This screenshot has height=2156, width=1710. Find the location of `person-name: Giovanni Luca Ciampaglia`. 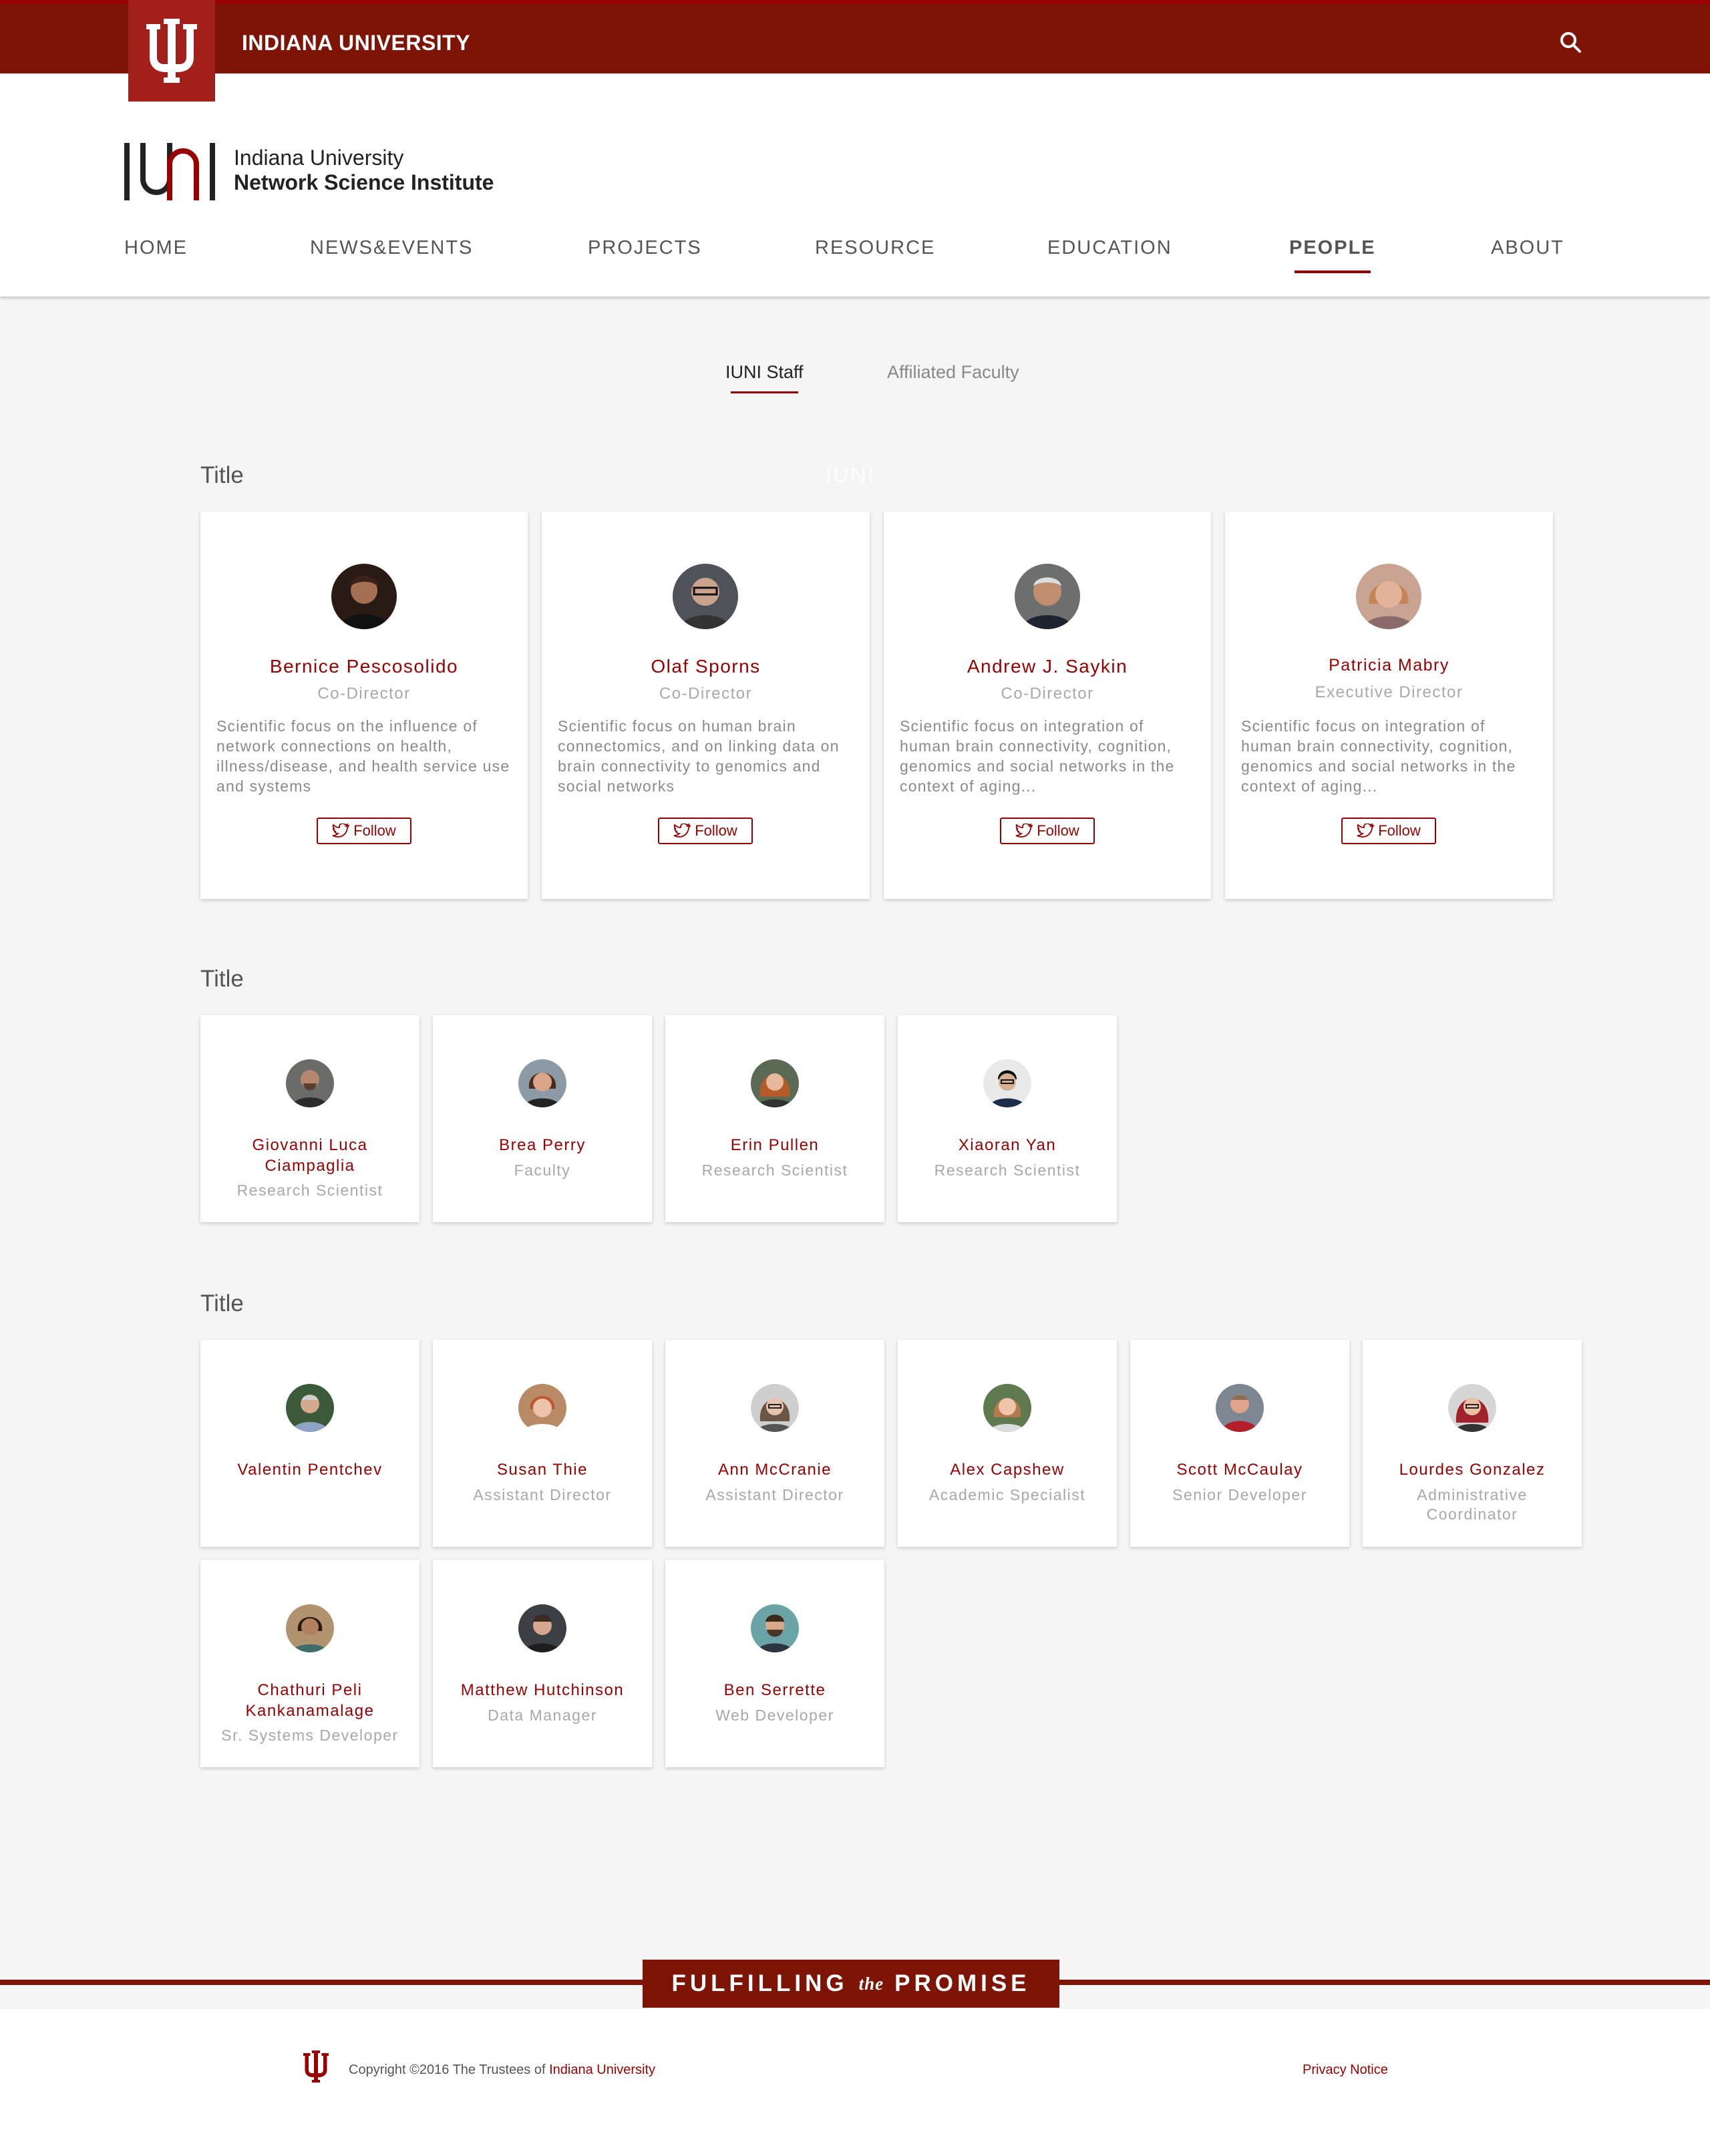

person-name: Giovanni Luca Ciampaglia is located at coordinates (310, 1155).